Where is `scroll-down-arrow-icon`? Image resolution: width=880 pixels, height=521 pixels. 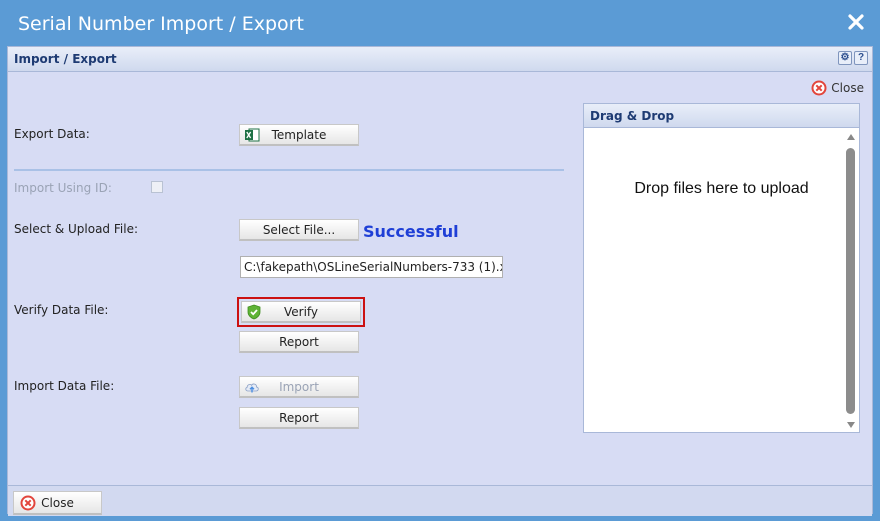
scroll-down-arrow-icon is located at coordinates (851, 425).